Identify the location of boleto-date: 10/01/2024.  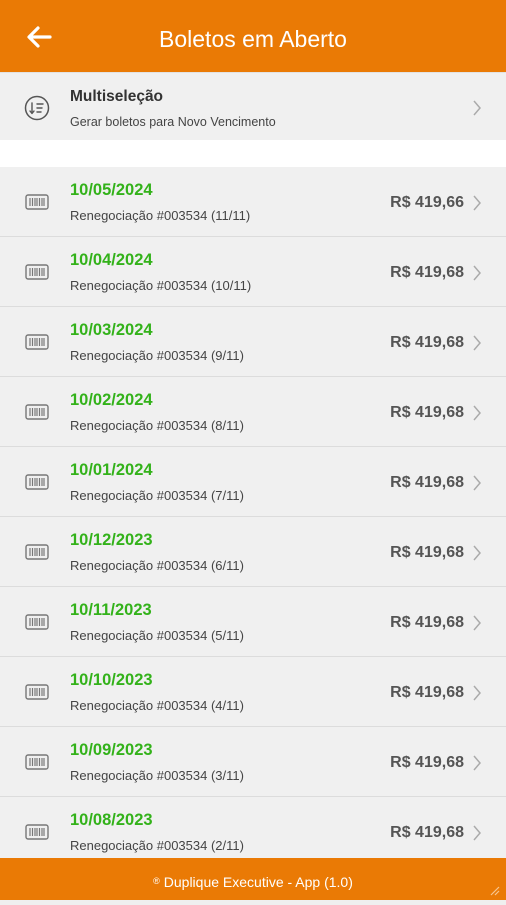
(111, 470).